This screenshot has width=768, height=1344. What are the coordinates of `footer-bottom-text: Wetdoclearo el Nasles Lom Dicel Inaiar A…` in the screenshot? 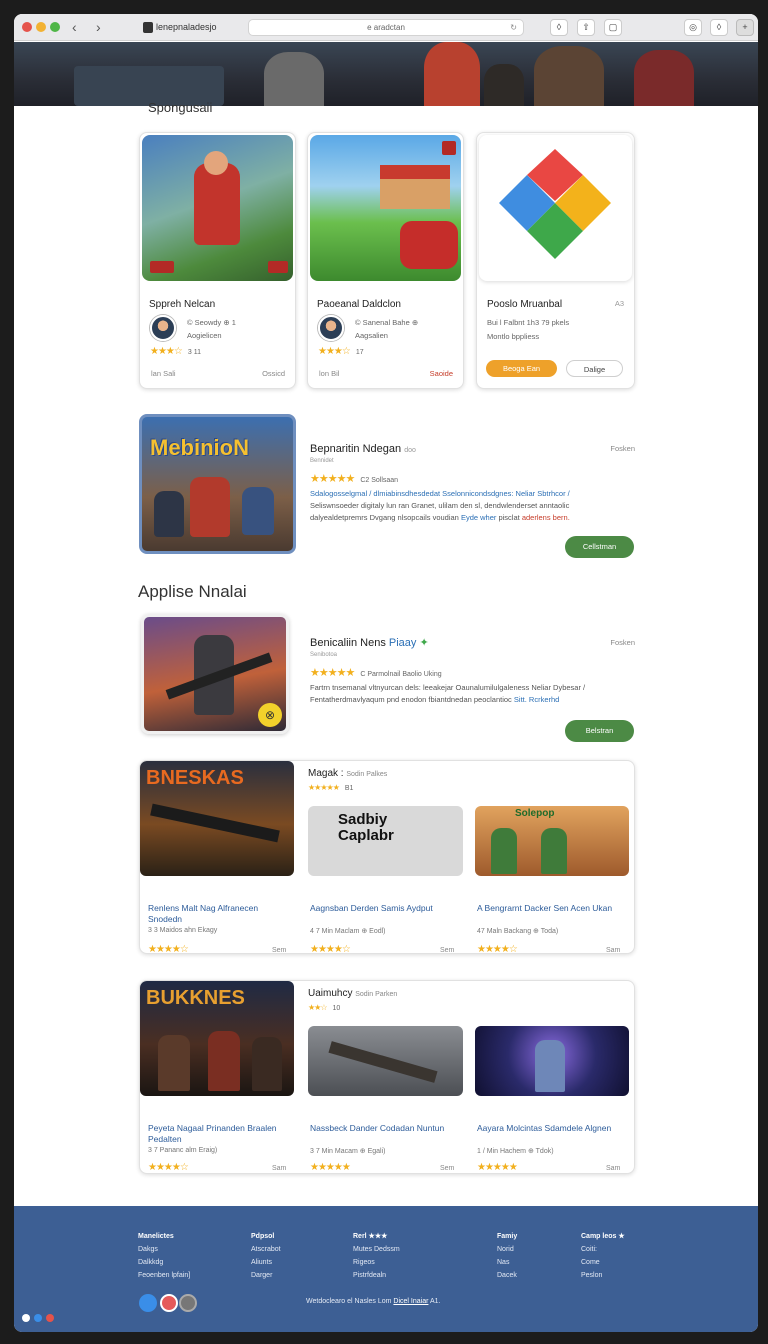 It's located at (373, 1301).